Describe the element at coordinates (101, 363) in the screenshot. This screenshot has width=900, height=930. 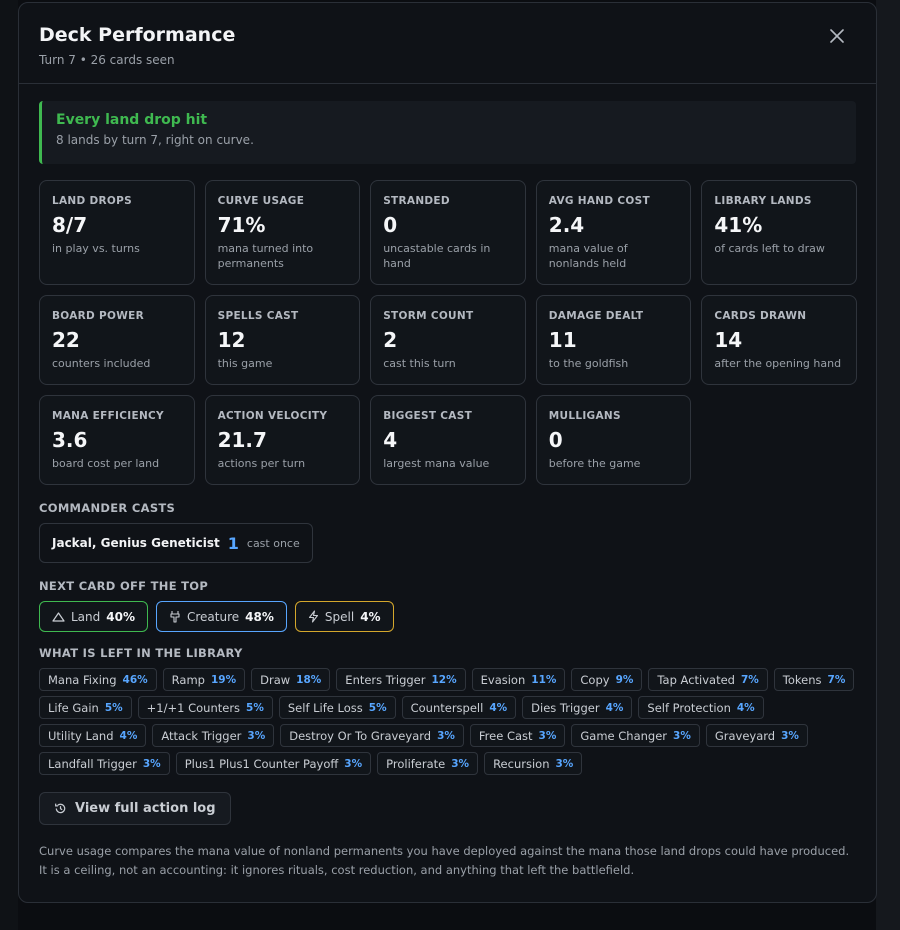
I see `stat-desc: counters included` at that location.